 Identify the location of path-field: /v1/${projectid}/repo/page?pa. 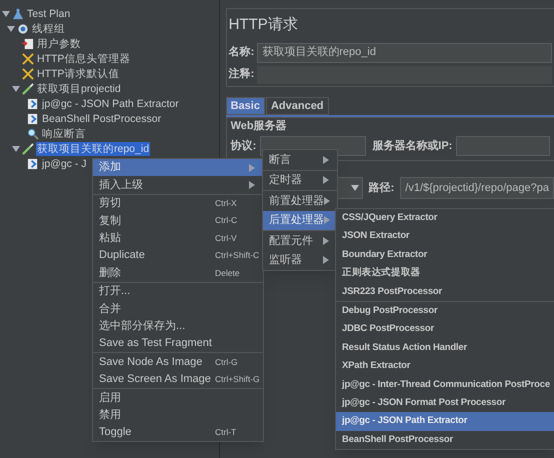
(477, 188).